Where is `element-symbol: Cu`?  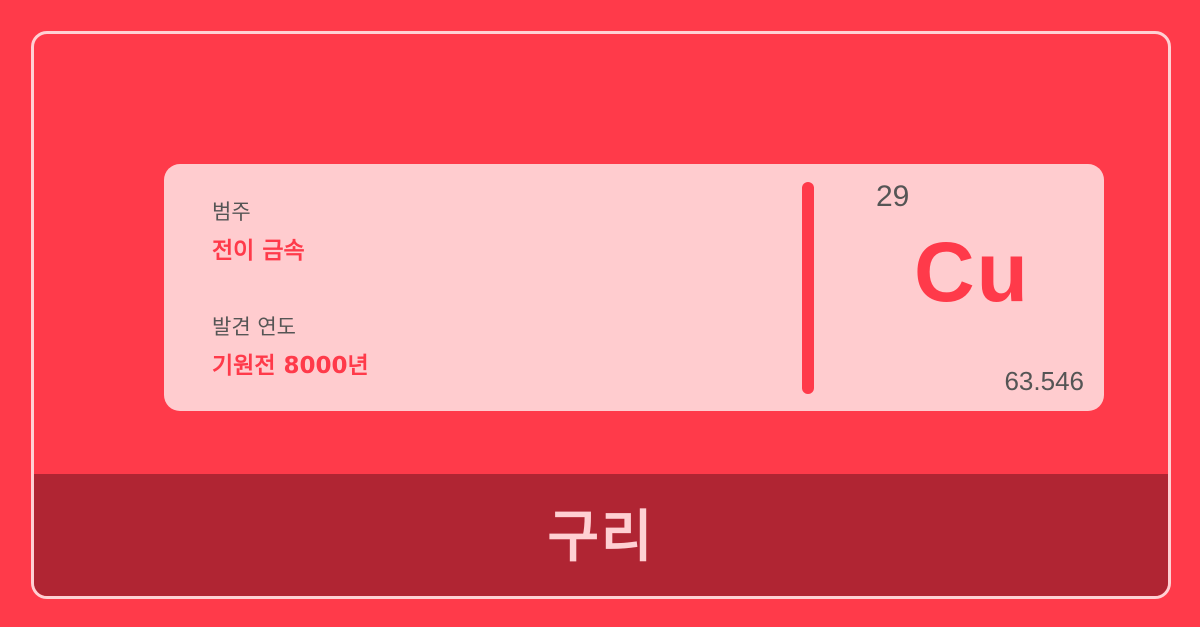
element-symbol: Cu is located at coordinates (972, 272).